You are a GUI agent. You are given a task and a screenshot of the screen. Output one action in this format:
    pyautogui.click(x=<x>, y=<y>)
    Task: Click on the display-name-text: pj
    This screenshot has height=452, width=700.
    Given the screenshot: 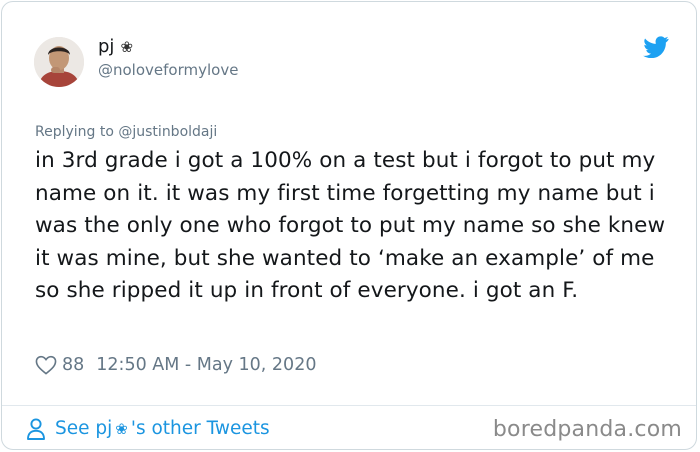 What is the action you would take?
    pyautogui.click(x=106, y=46)
    